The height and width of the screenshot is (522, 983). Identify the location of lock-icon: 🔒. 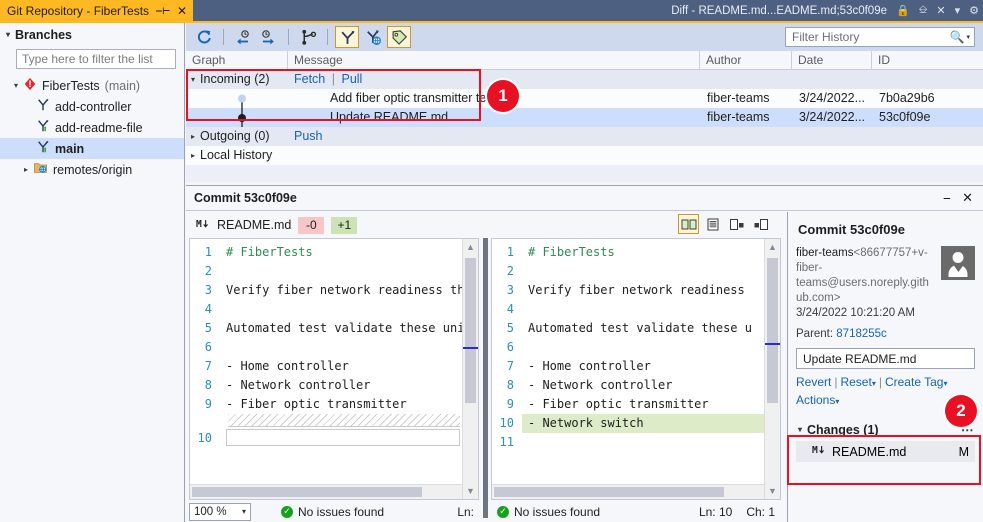
(903, 10).